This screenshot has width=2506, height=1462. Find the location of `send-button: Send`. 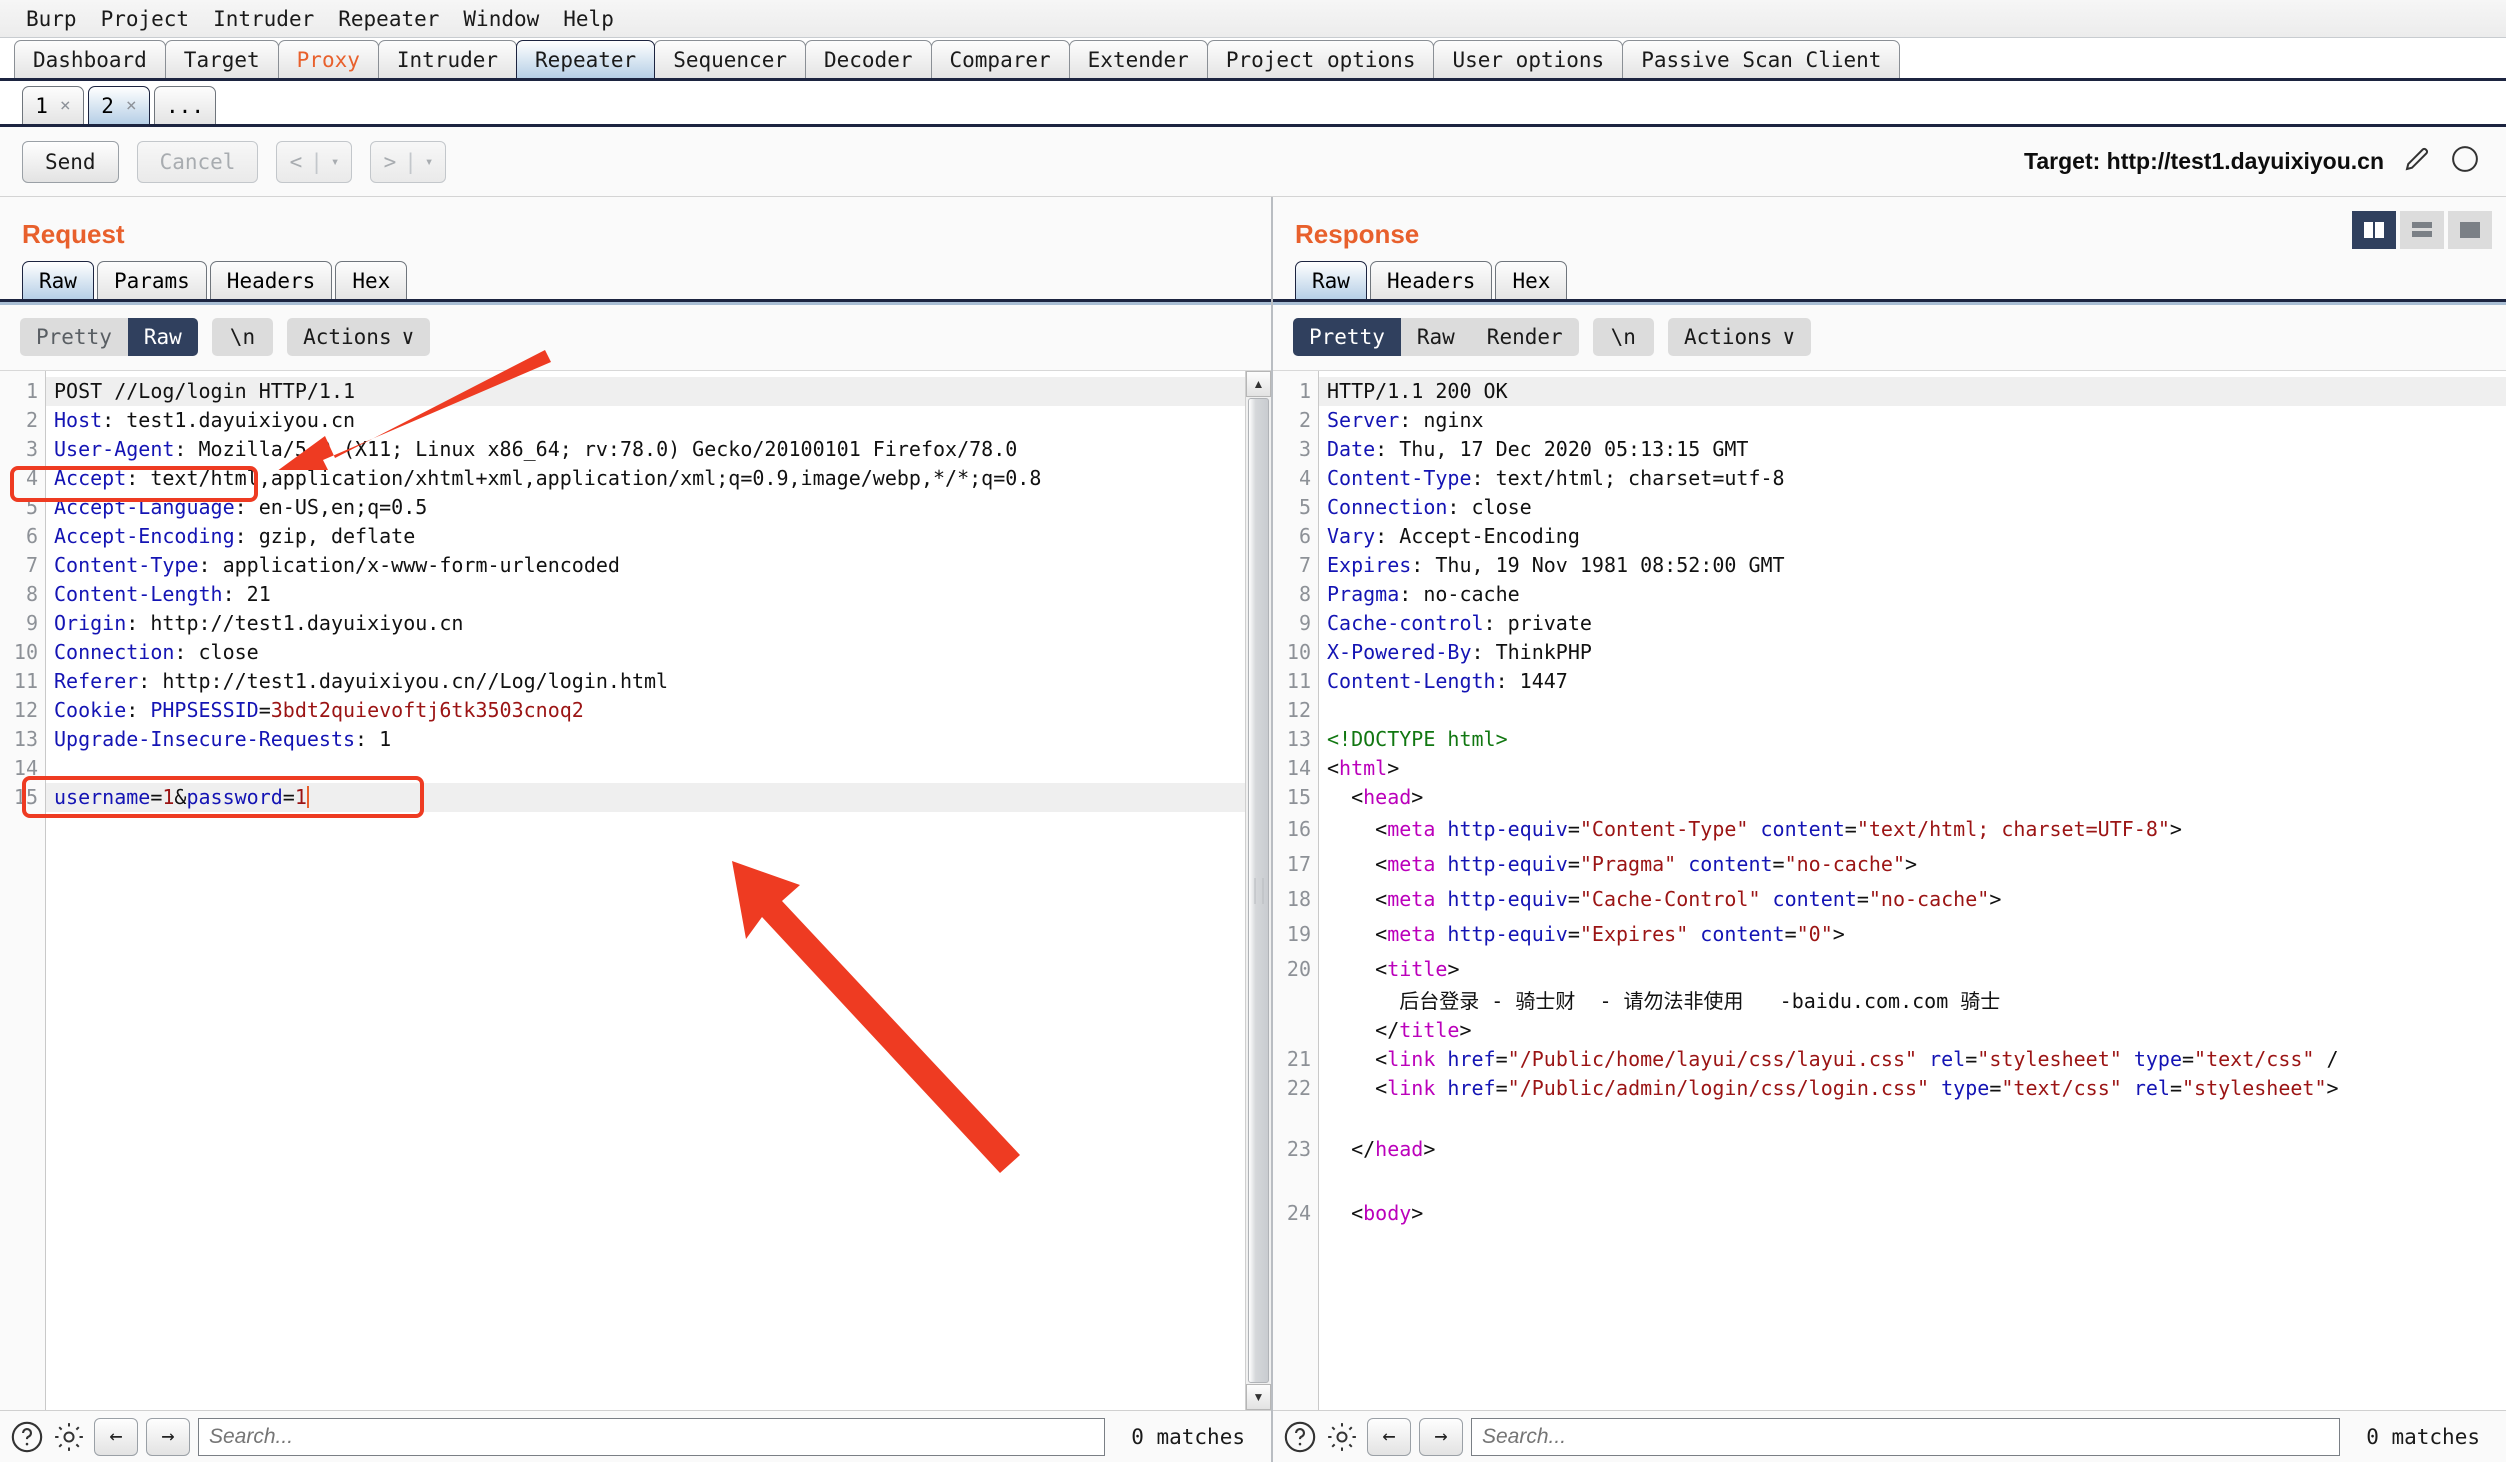

send-button: Send is located at coordinates (70, 161).